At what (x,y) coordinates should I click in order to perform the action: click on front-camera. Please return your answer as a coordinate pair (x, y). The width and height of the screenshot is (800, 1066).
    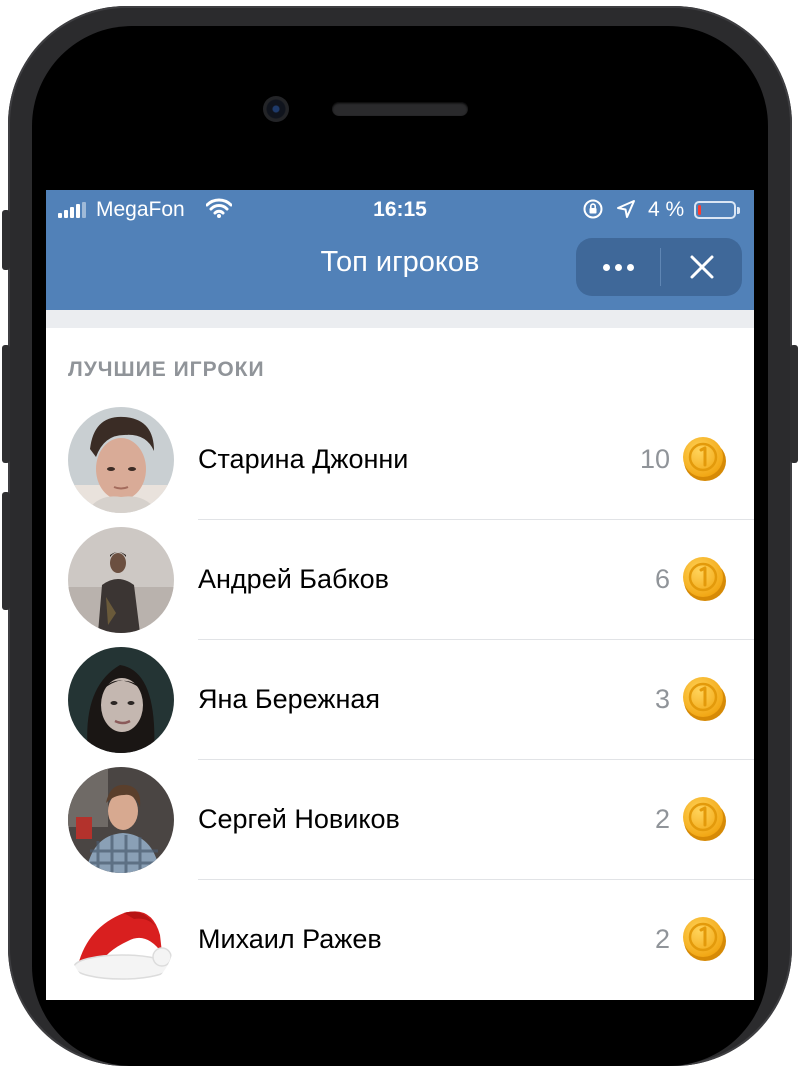
    Looking at the image, I should click on (276, 109).